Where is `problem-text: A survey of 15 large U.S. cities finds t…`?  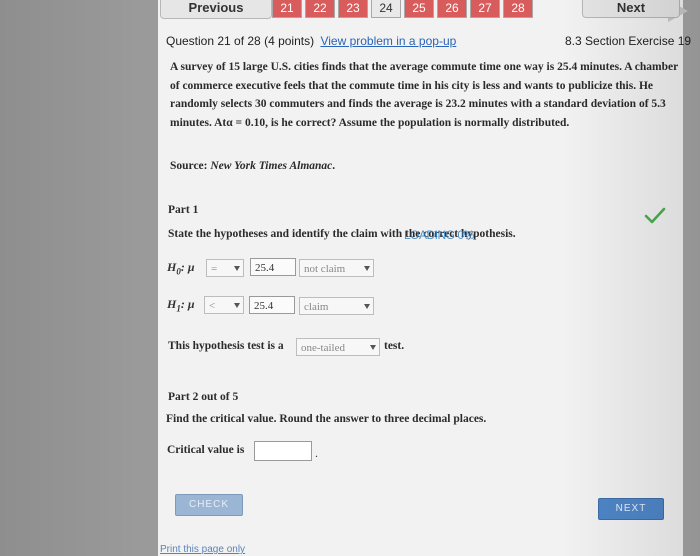
problem-text: A survey of 15 large U.S. cities finds t… is located at coordinates (424, 95).